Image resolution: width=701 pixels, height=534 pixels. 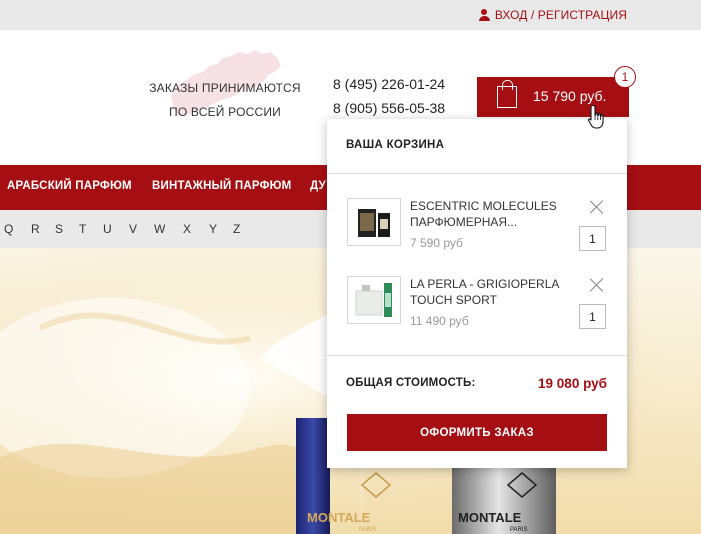 I want to click on letter-link: U, so click(x=107, y=229).